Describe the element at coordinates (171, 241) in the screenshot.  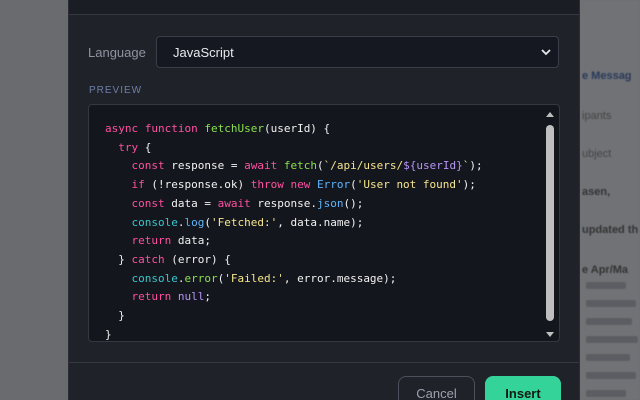
I see `code-line: return data;` at that location.